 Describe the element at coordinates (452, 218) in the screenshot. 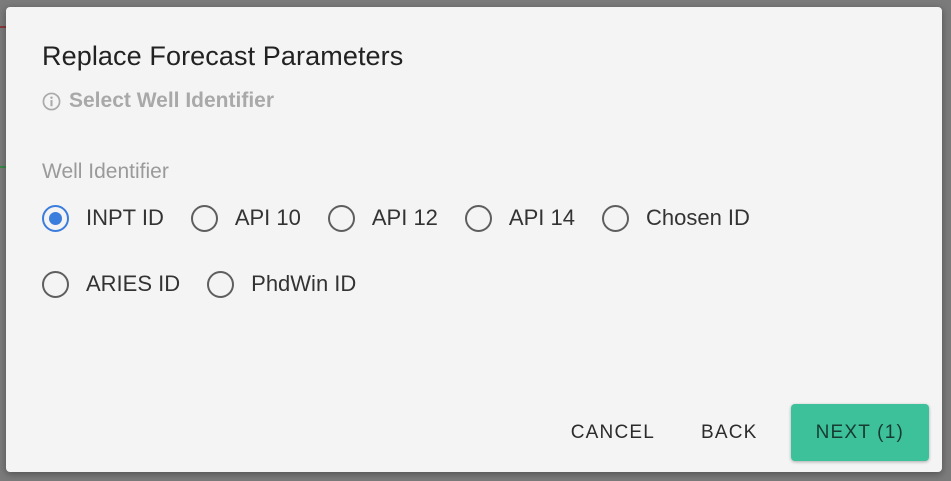

I see `radio-row-1: INPT ID API 10 API 12 API 14 Chosen ID` at that location.